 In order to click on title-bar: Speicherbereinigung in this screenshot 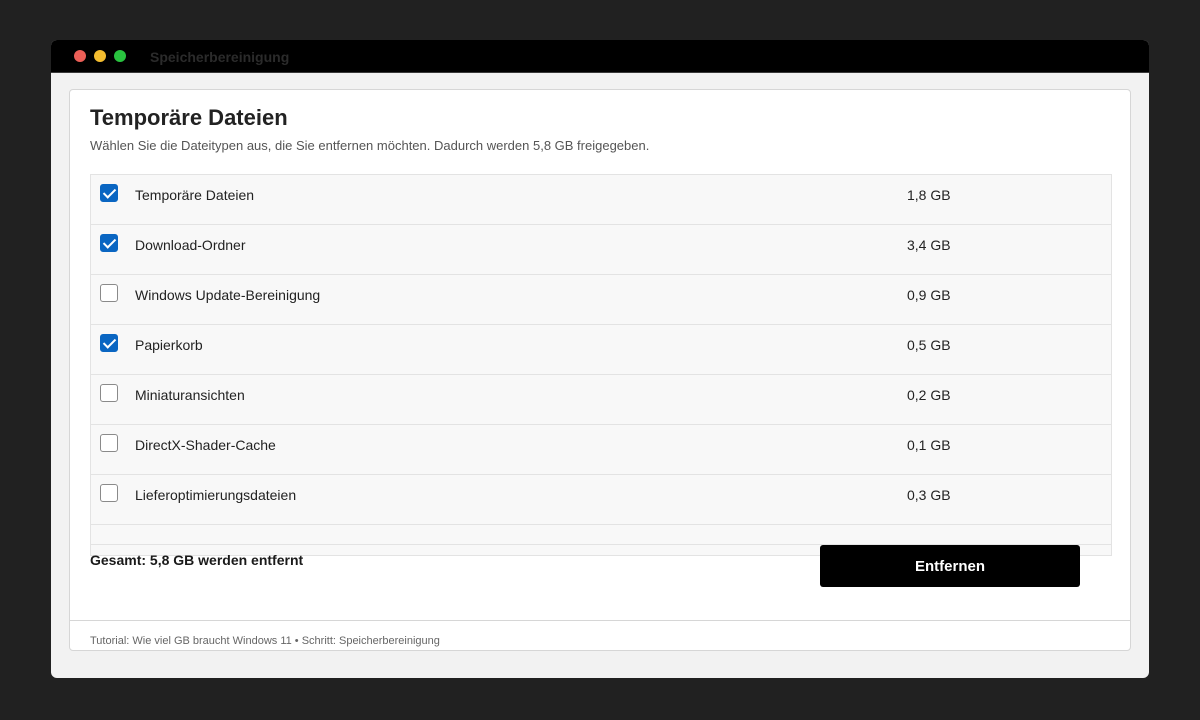, I will do `click(600, 56)`.